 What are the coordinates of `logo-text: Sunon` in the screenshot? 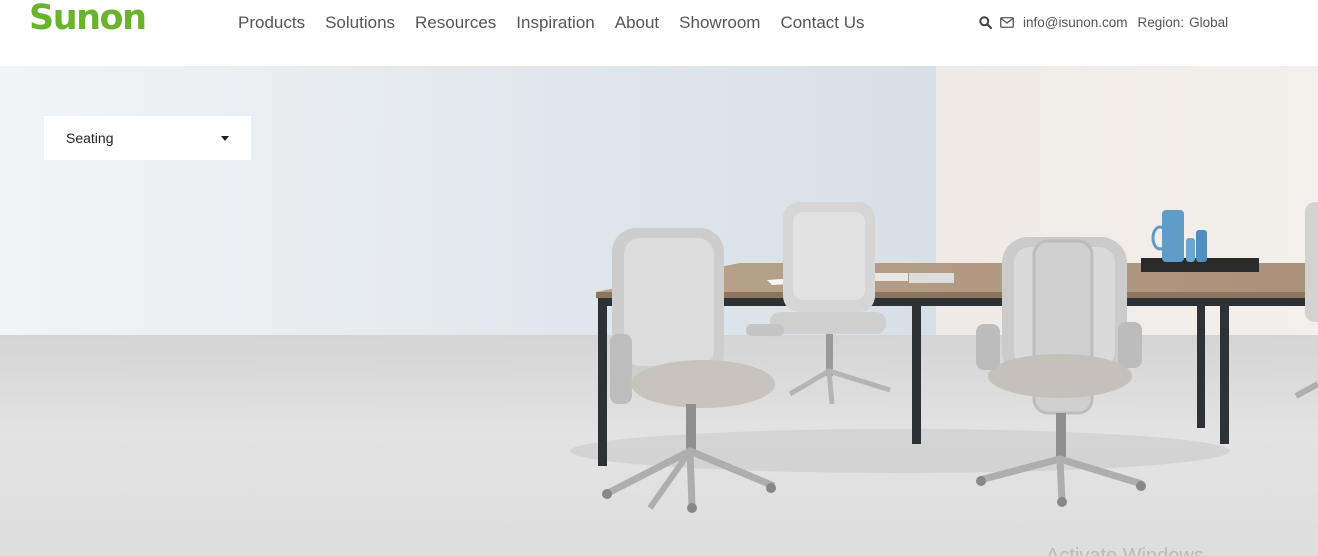 It's located at (88, 19).